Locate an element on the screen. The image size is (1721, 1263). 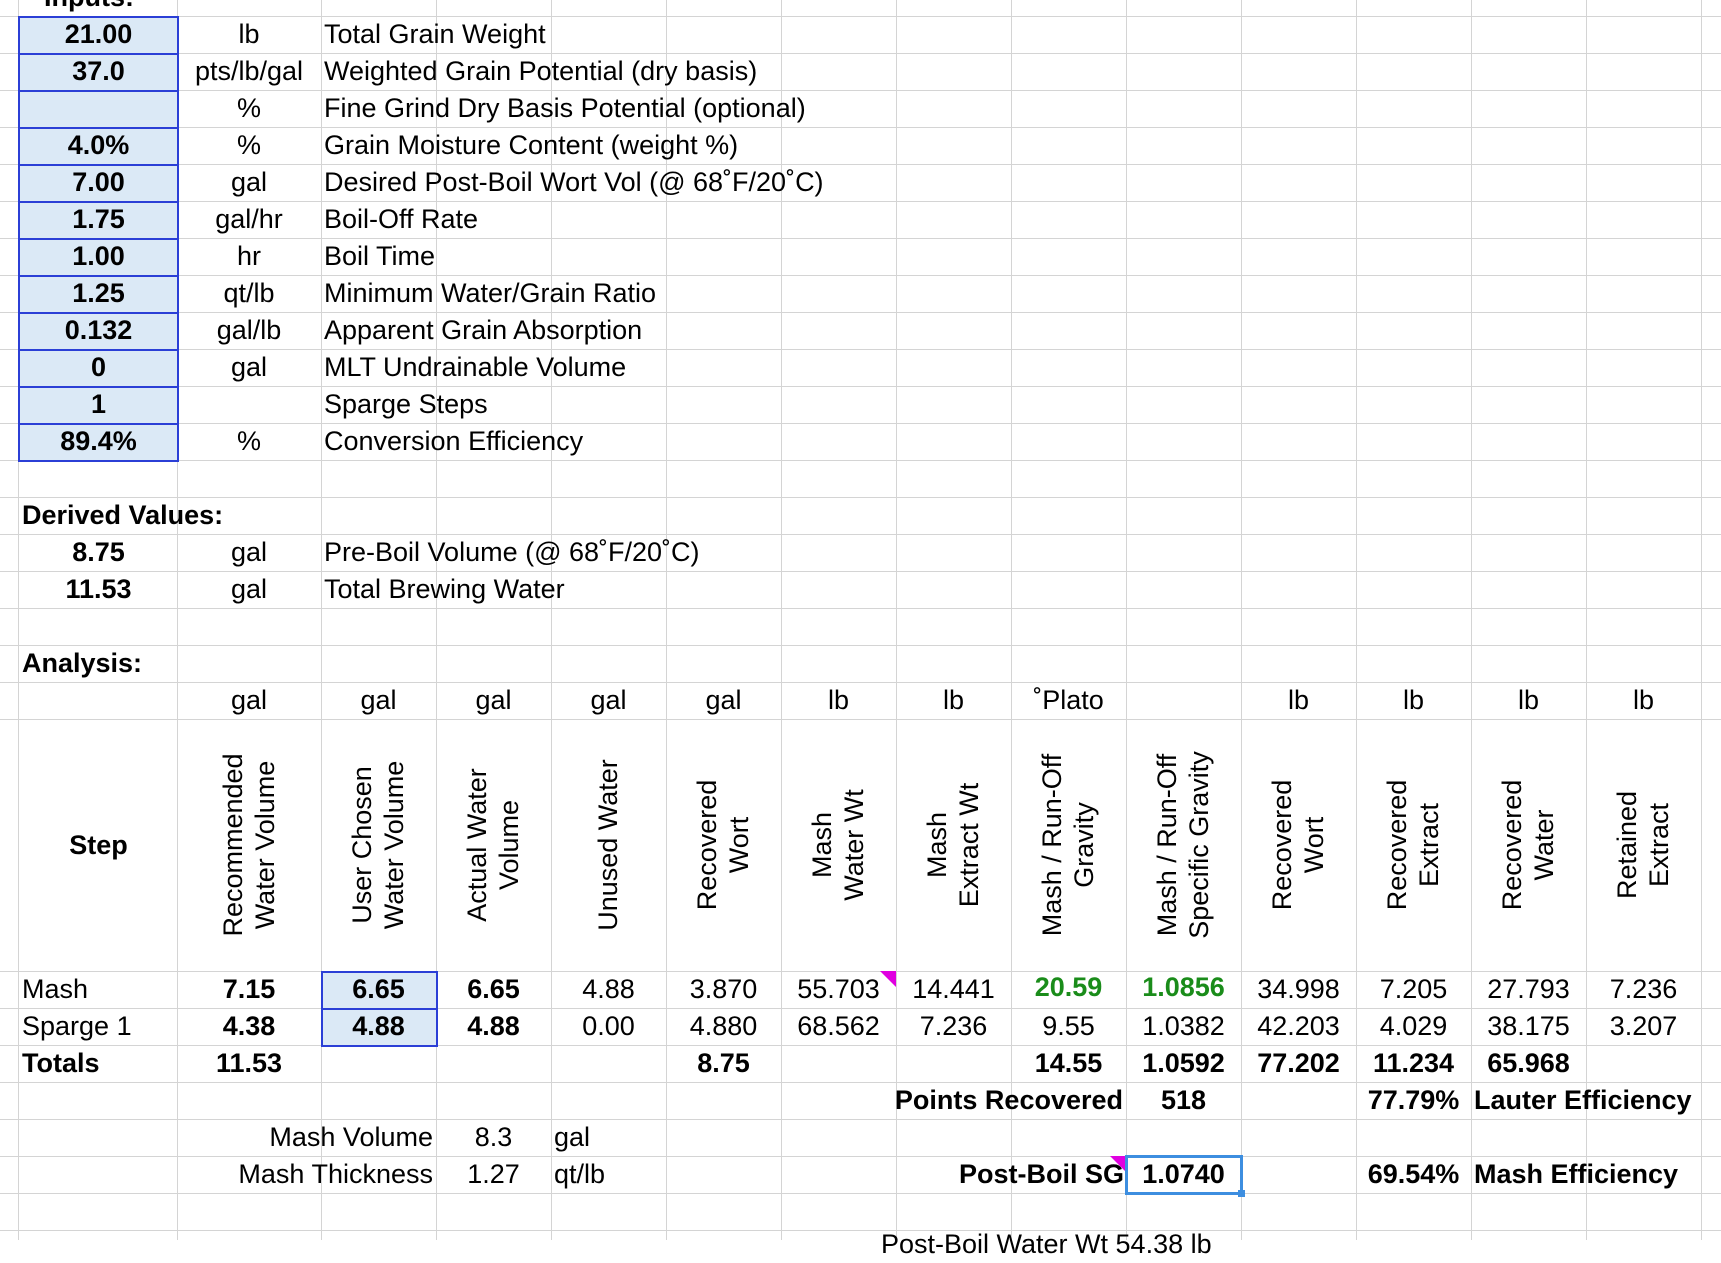
mash-volume-value: 8.3 is located at coordinates (493, 1137).